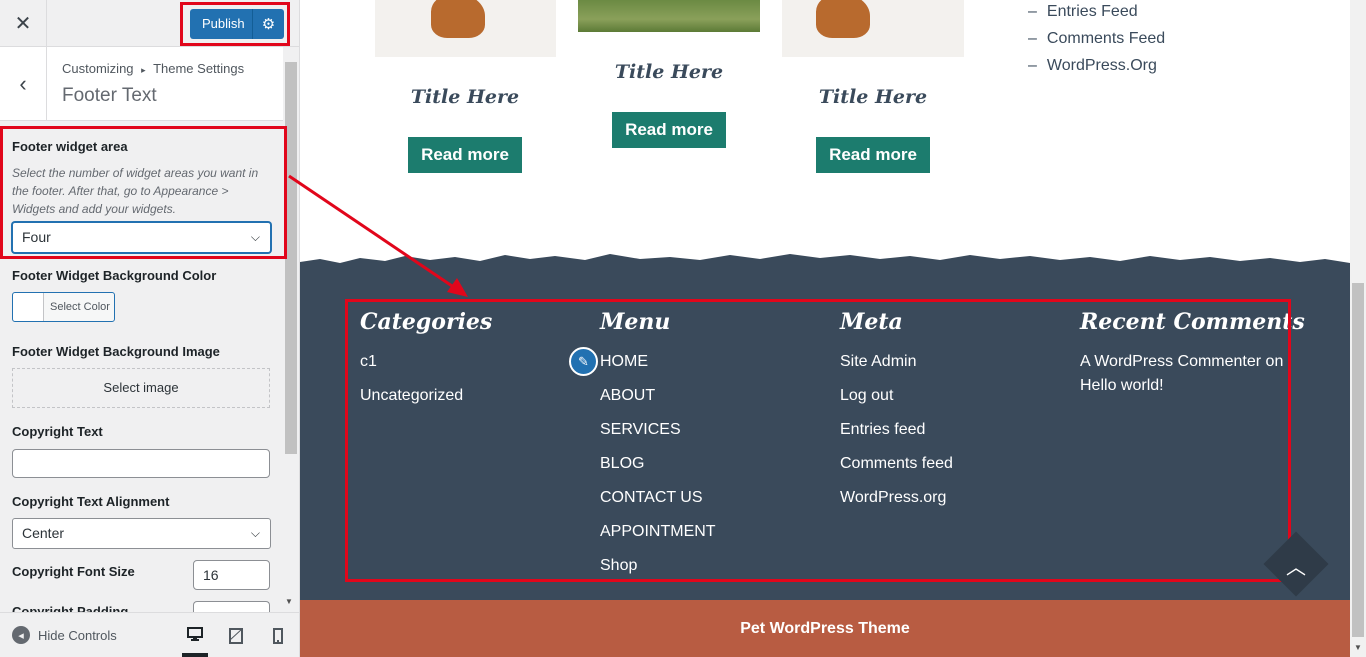 This screenshot has width=1366, height=657. I want to click on close-customizer-button: ✕, so click(23, 23).